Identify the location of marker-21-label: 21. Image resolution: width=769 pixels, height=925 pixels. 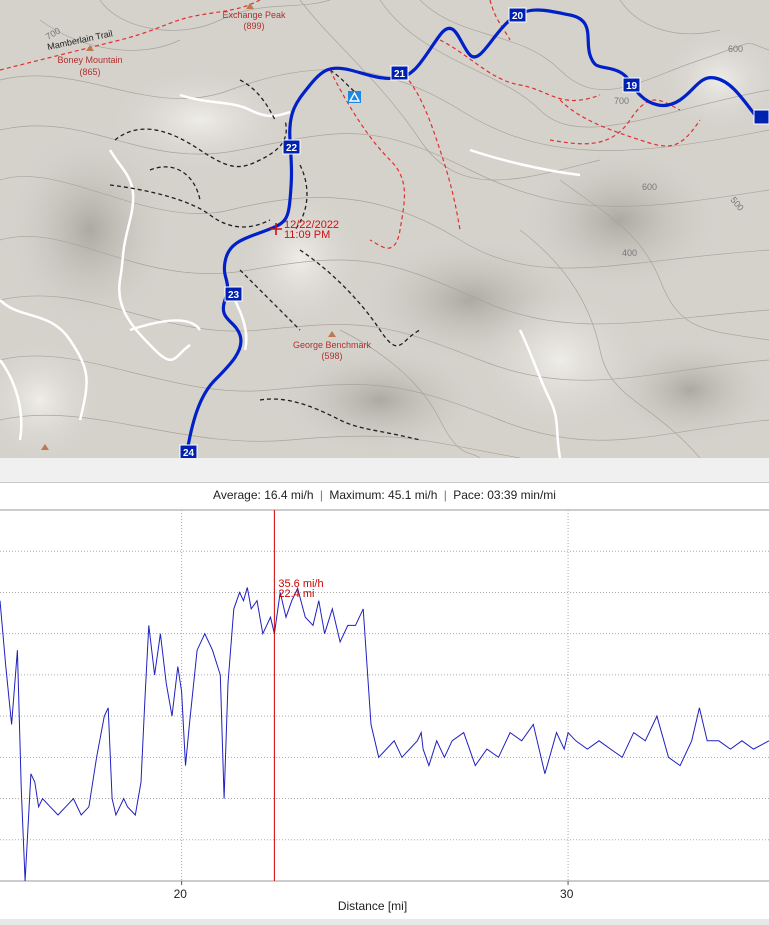
(400, 74).